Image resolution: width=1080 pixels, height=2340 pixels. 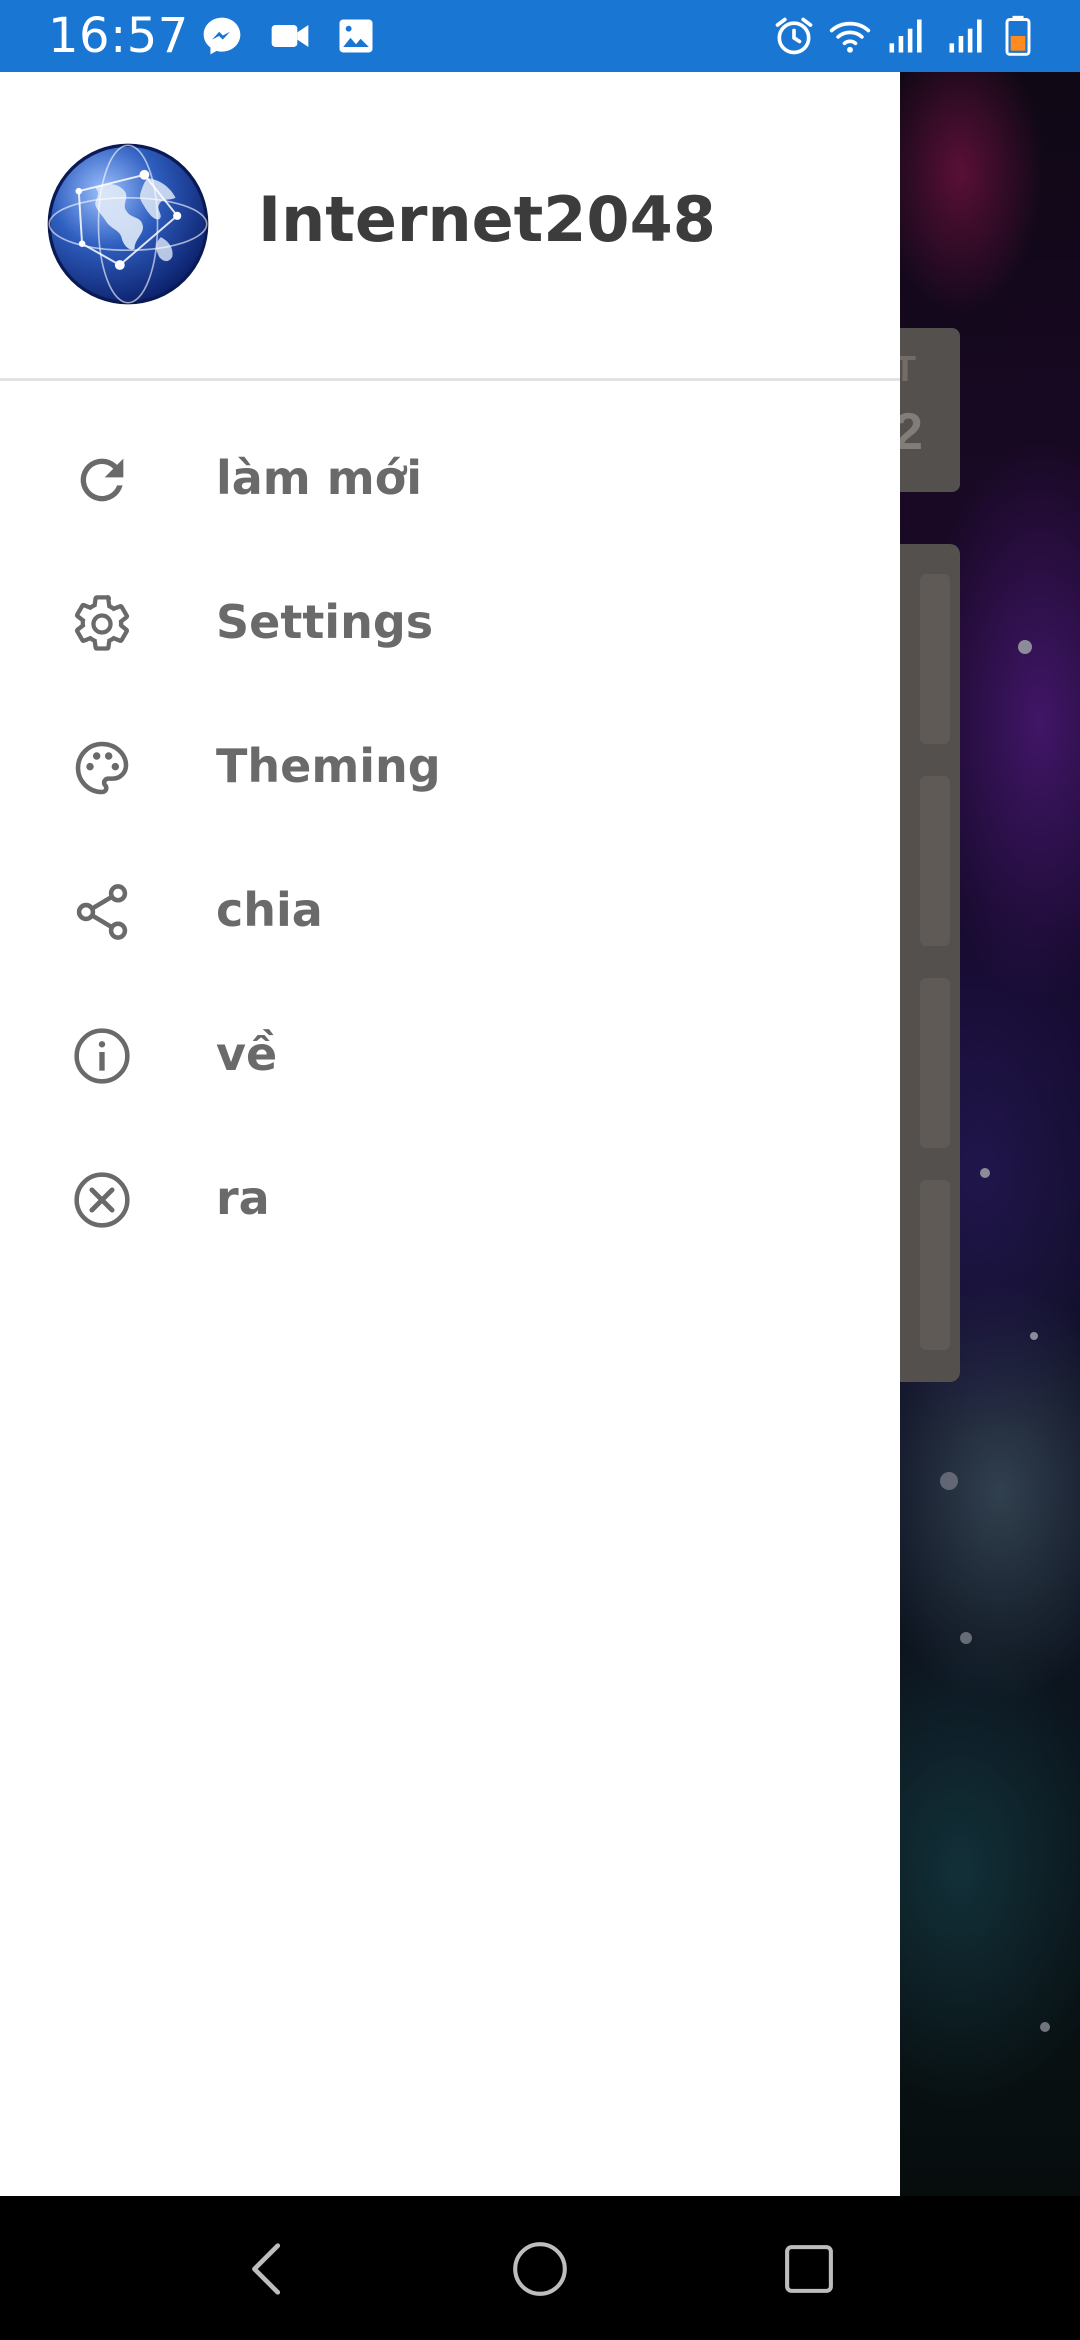 I want to click on messenger-icon, so click(x=222, y=36).